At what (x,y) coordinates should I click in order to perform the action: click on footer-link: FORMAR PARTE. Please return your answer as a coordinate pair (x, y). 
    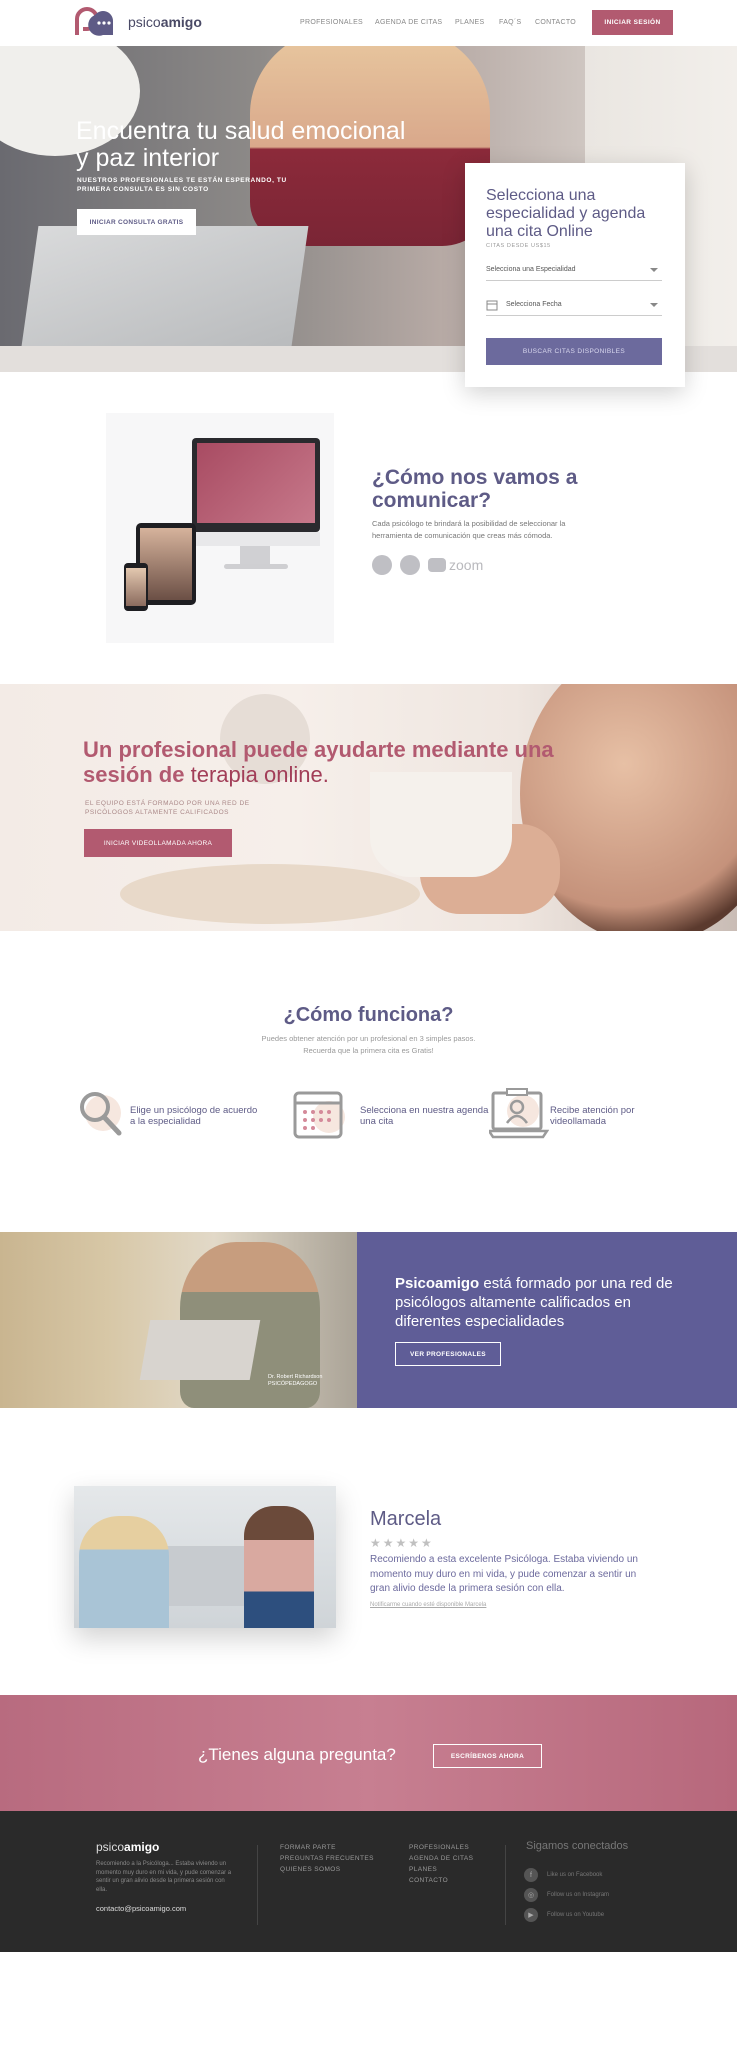
    Looking at the image, I should click on (327, 1847).